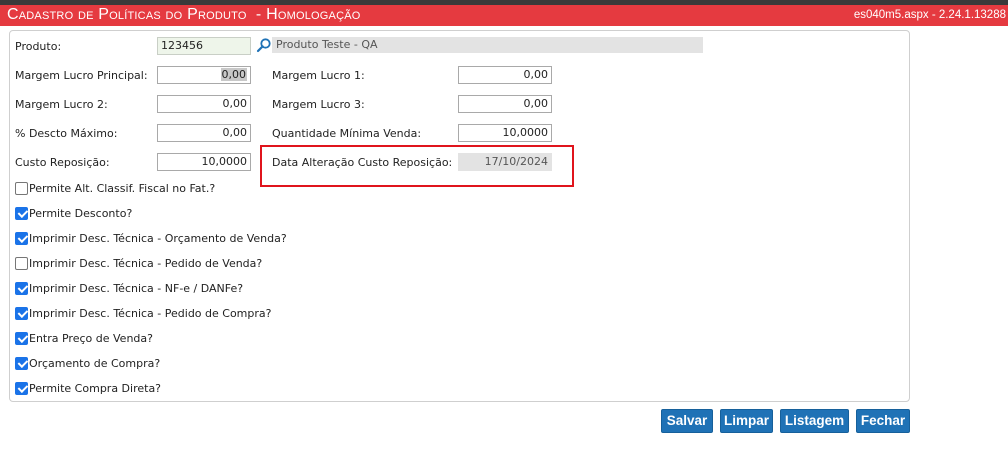 The image size is (1008, 474). What do you see at coordinates (91, 338) in the screenshot?
I see `checkbox-label: Entra Preço de Venda?` at bounding box center [91, 338].